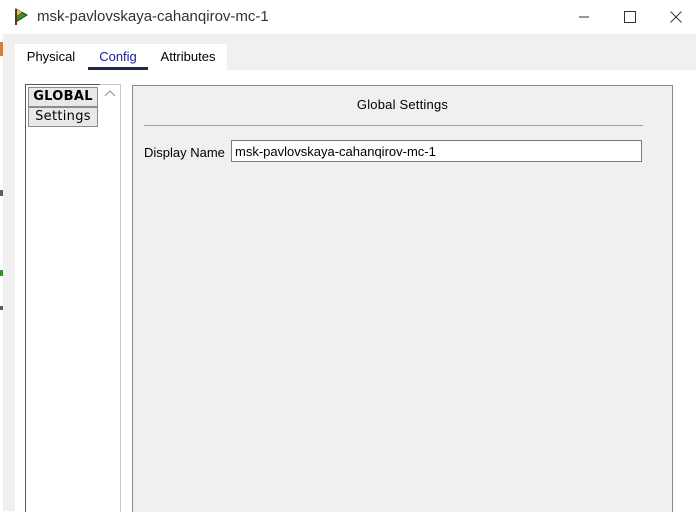  I want to click on minimize-icon, so click(584, 17).